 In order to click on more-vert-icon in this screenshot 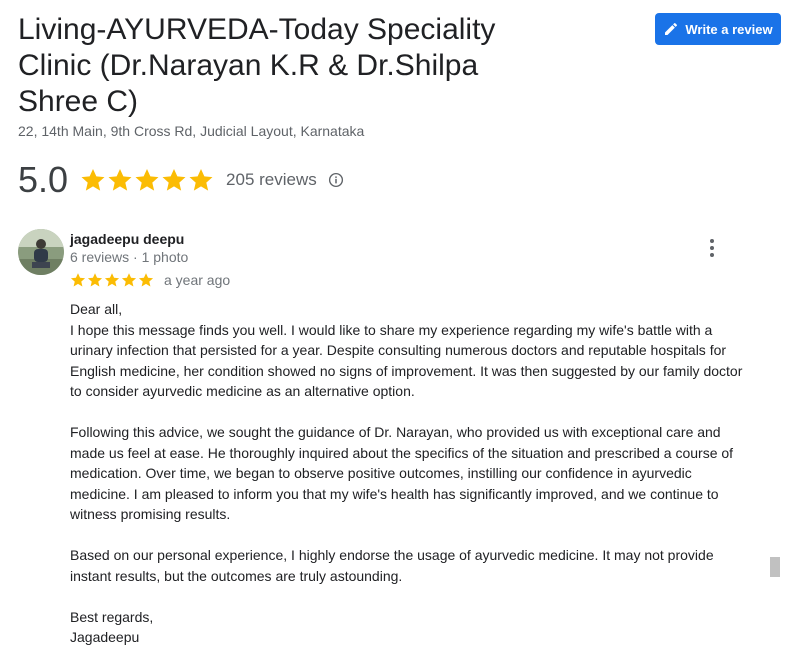, I will do `click(712, 248)`.